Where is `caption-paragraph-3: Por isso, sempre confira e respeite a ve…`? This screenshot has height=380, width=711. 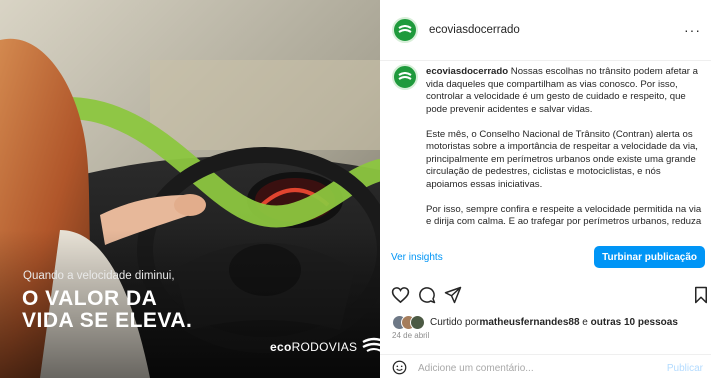
caption-paragraph-3: Por isso, sempre confira e respeite a ve… is located at coordinates (564, 215).